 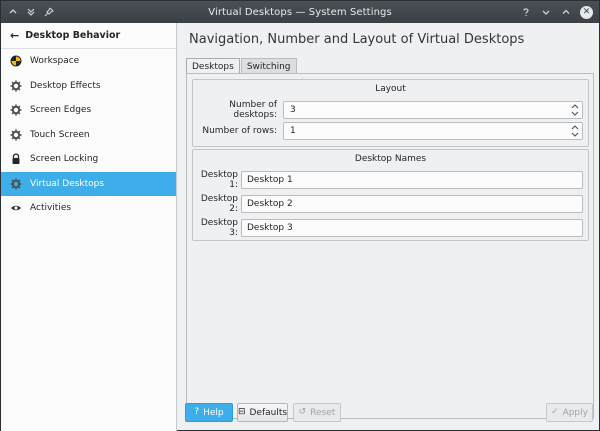 I want to click on sidebar-item-virtual-desktops: Virtual Desktops, so click(x=88, y=183).